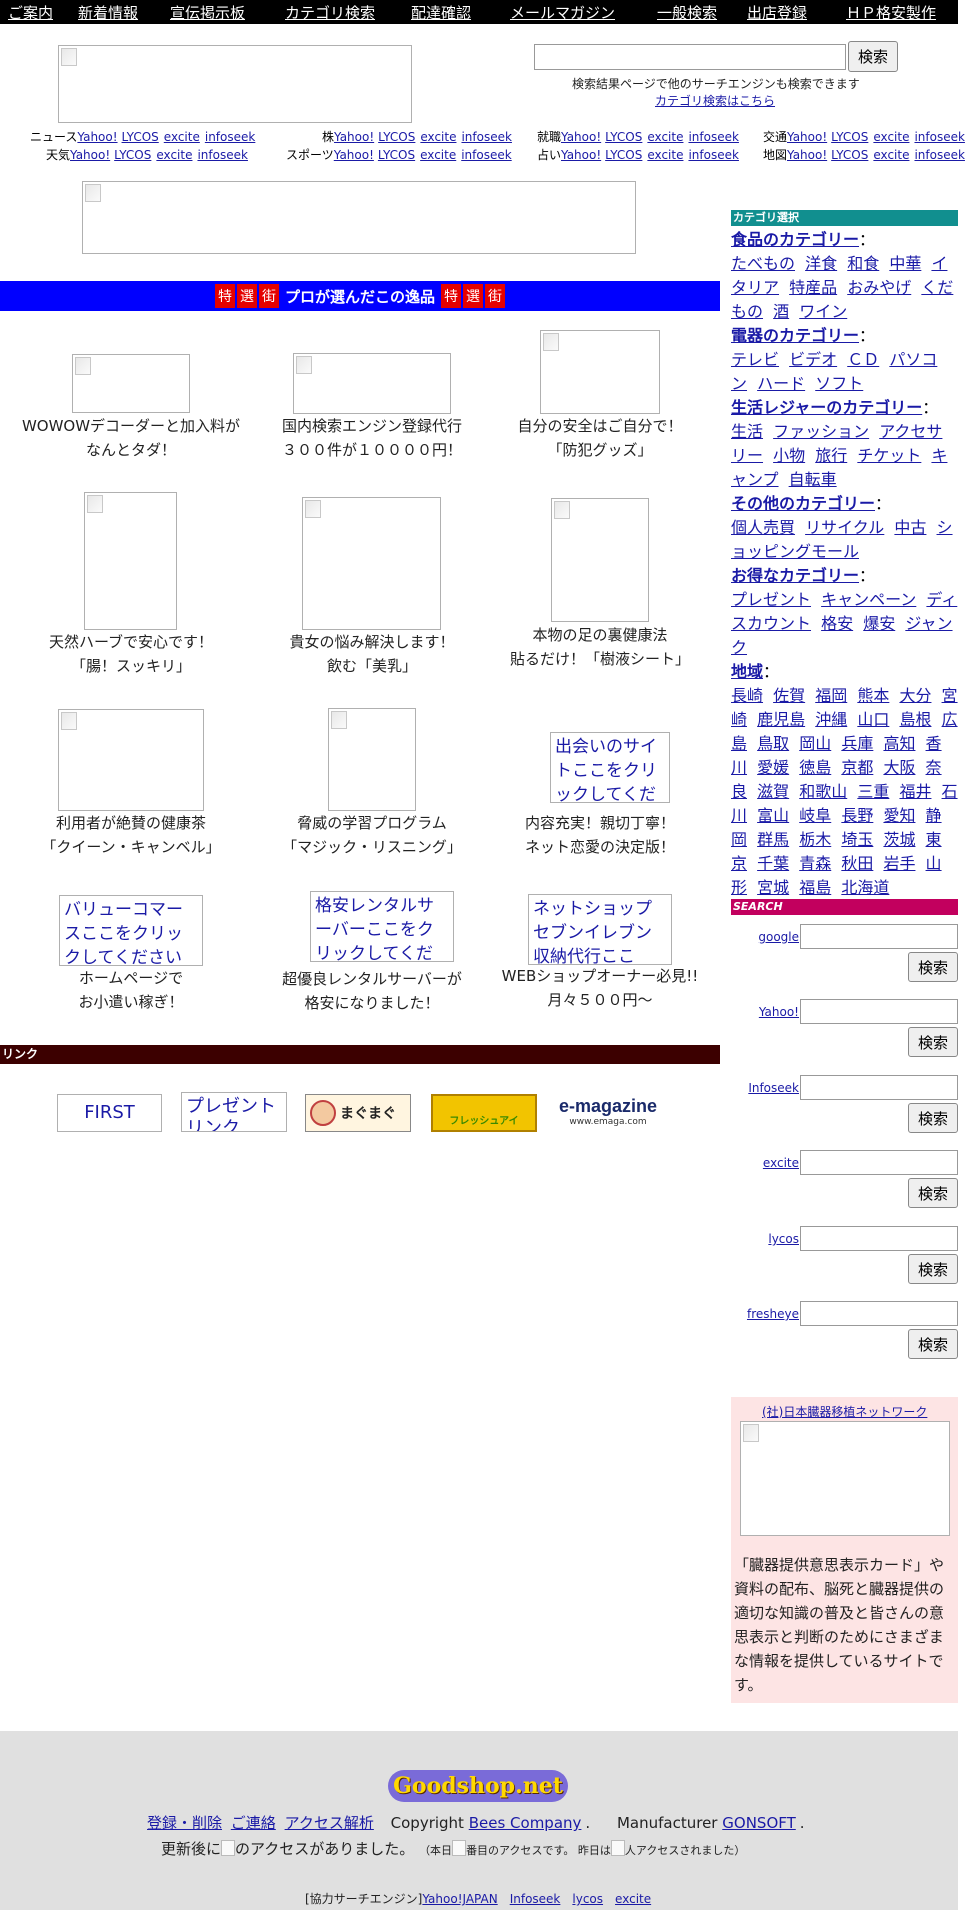 The width and height of the screenshot is (965, 1910). Describe the element at coordinates (610, 767) in the screenshot. I see `deai-banner-image: 出会いのサイトここをクリックしてください` at that location.